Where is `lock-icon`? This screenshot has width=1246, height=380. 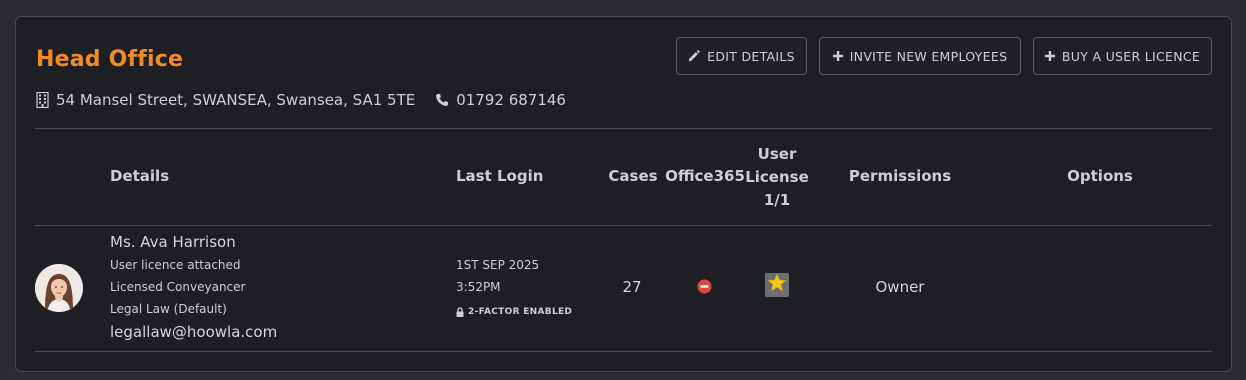
lock-icon is located at coordinates (460, 312).